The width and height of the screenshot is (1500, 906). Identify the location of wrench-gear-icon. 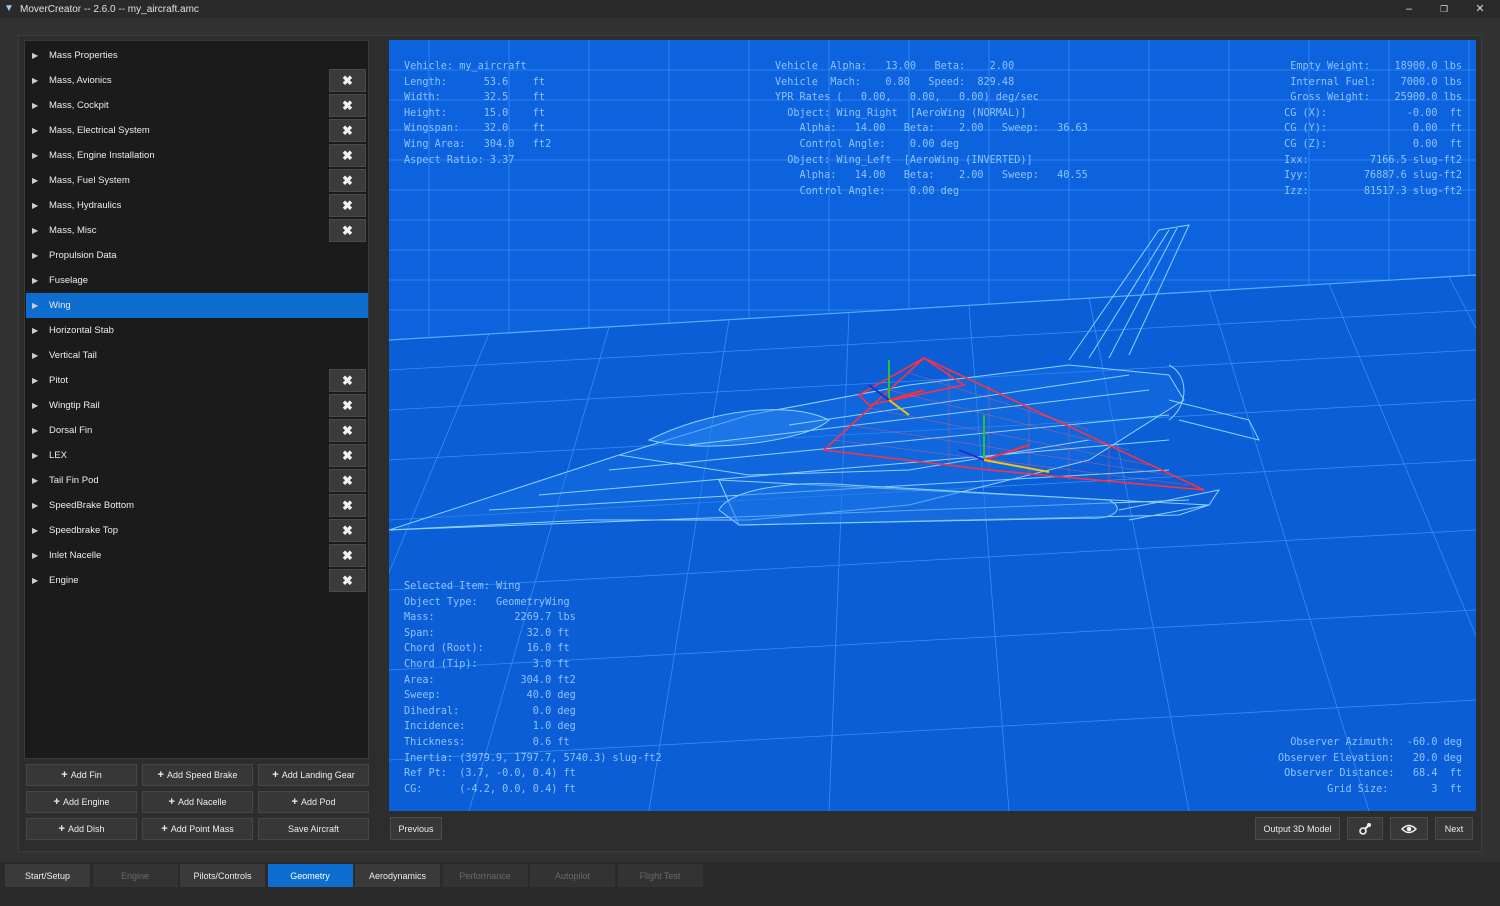
(1365, 828).